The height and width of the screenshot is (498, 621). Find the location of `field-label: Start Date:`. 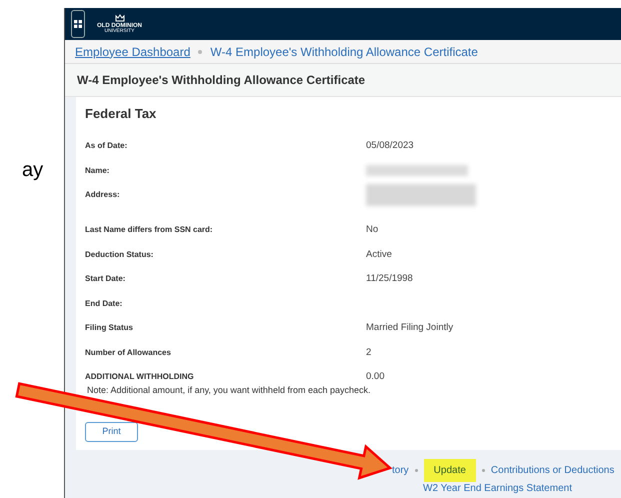

field-label: Start Date: is located at coordinates (105, 279).